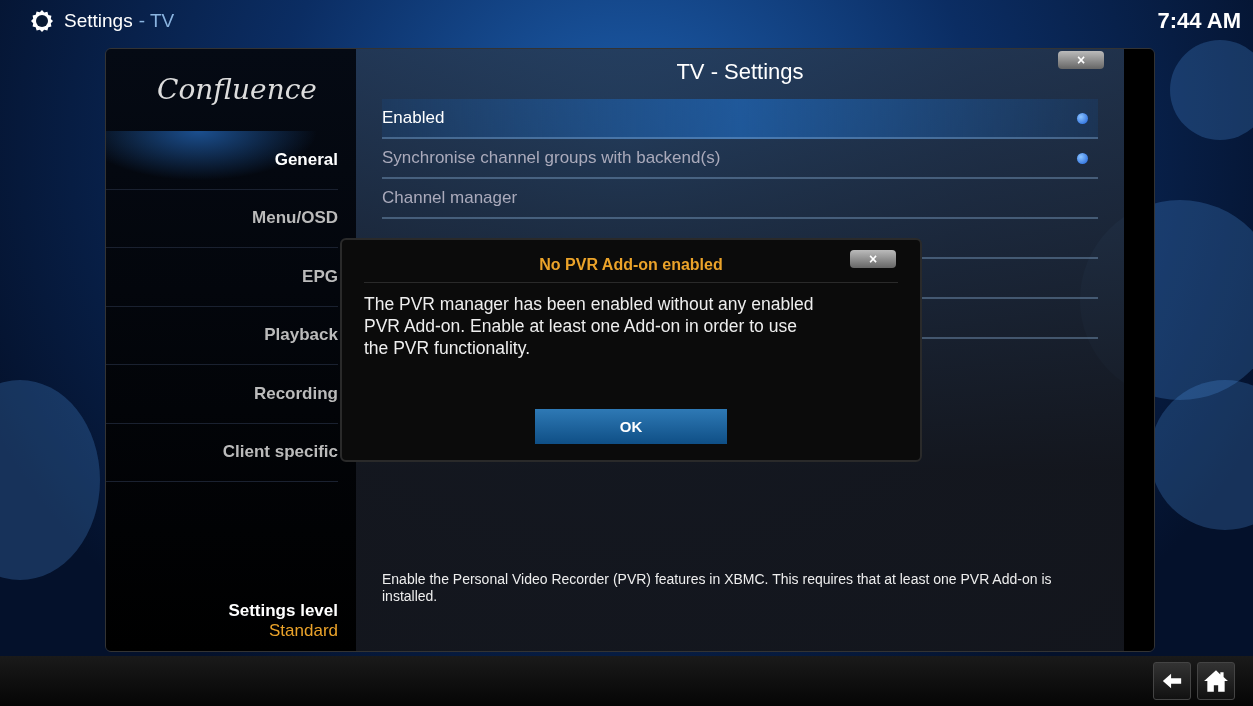 This screenshot has width=1253, height=706. What do you see at coordinates (222, 335) in the screenshot?
I see `category-item: Playback` at bounding box center [222, 335].